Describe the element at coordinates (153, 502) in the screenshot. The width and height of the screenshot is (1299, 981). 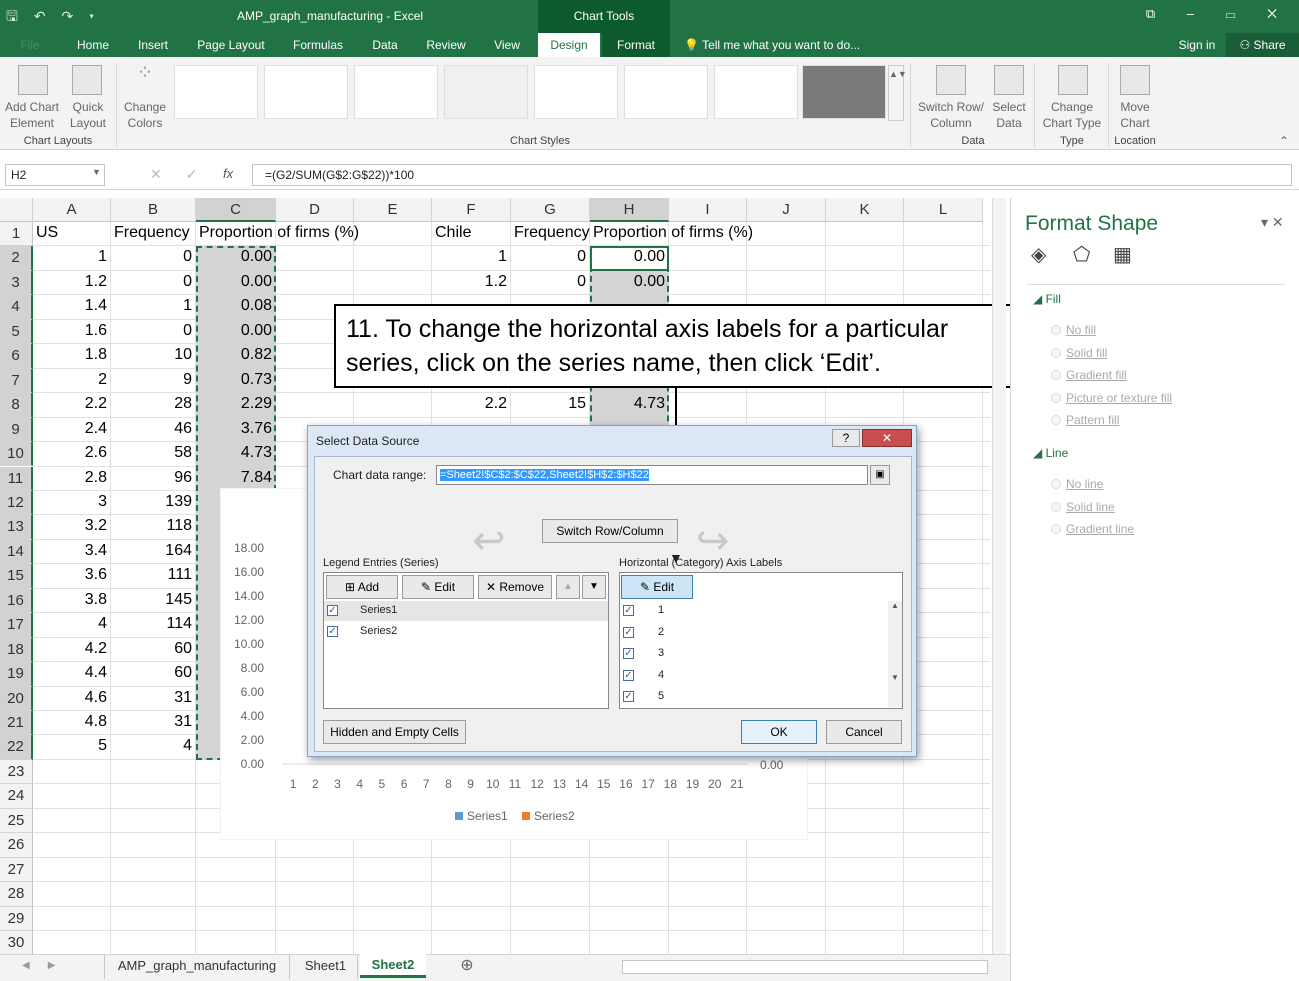
I see `cell-b12: 139` at that location.